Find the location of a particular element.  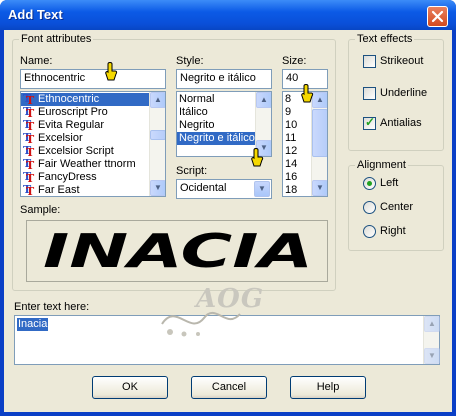

sample-text-preview: INACIA is located at coordinates (178, 251).